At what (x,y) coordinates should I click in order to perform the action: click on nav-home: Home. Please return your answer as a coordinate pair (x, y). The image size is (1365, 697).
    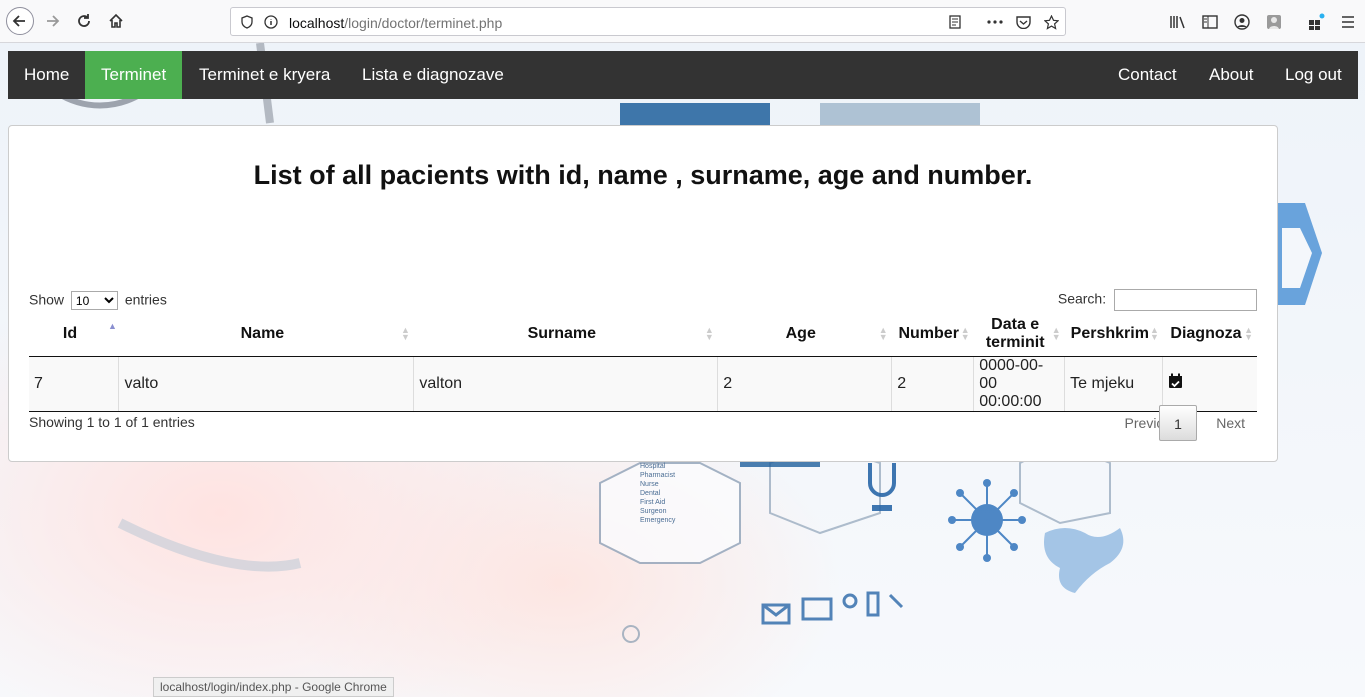
    Looking at the image, I should click on (46, 75).